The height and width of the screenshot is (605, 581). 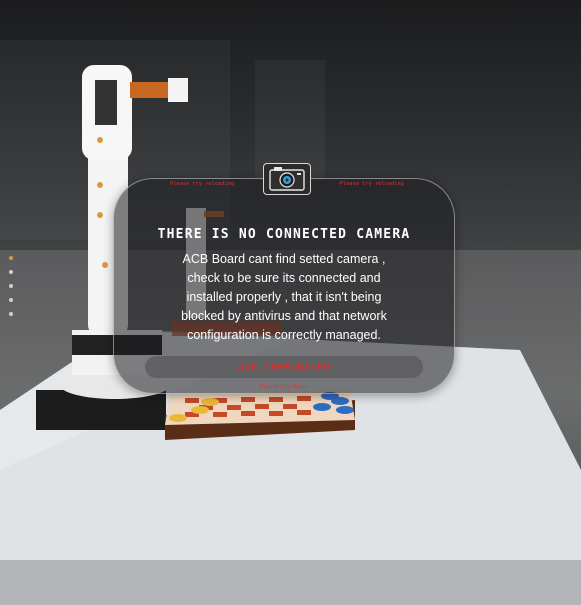 I want to click on message-line: check to be sure its connected and, so click(x=284, y=278).